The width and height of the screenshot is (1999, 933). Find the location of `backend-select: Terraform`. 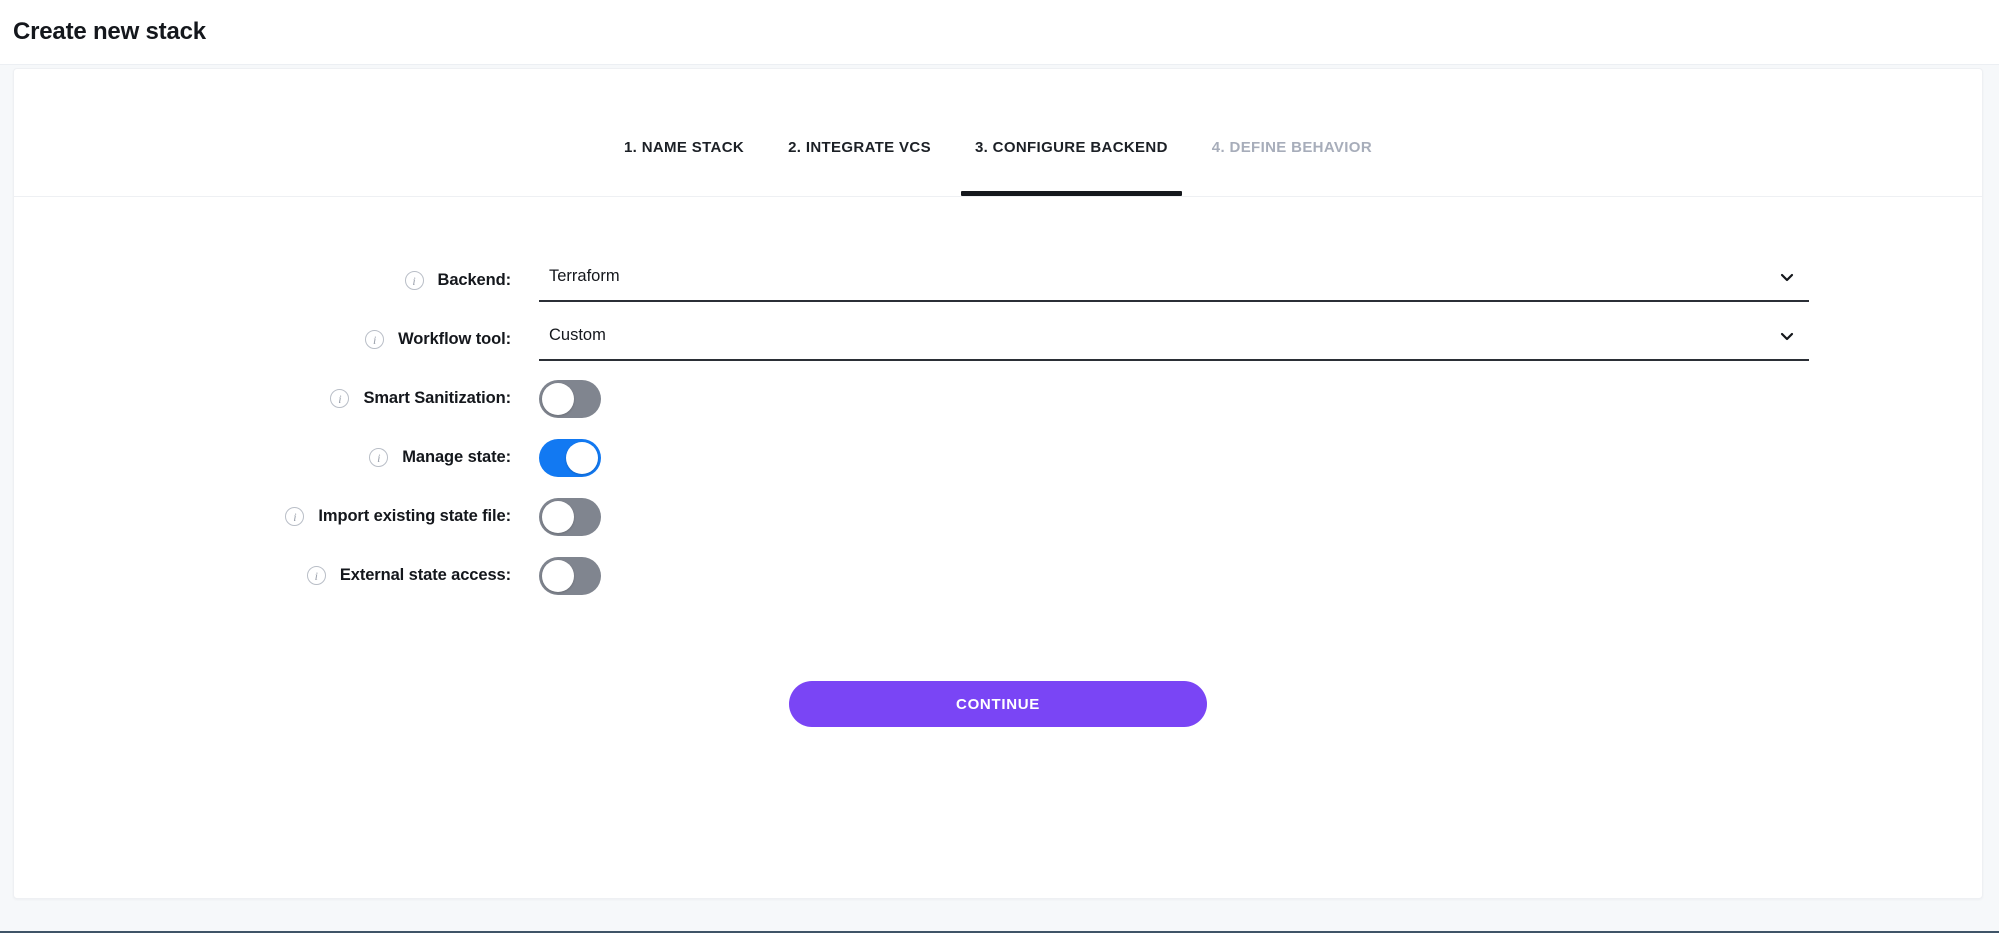

backend-select: Terraform is located at coordinates (1174, 281).